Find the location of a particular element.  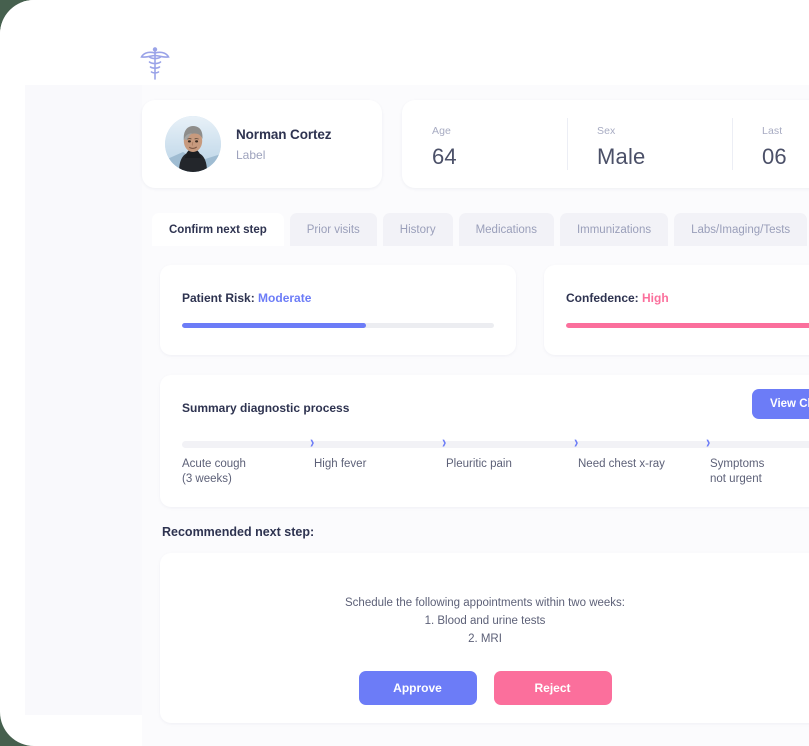

stat-age: Age 64 is located at coordinates (484, 144).